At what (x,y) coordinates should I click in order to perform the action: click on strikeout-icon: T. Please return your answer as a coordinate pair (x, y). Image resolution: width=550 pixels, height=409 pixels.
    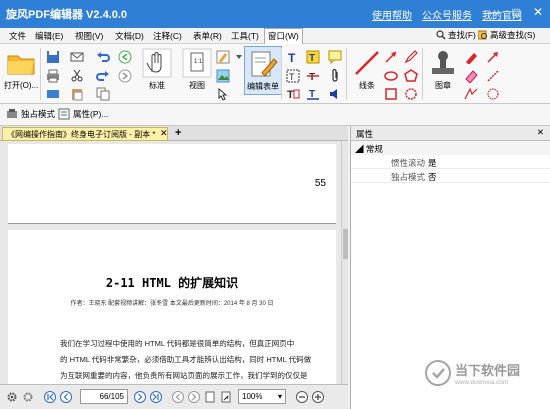
    Looking at the image, I should click on (313, 76).